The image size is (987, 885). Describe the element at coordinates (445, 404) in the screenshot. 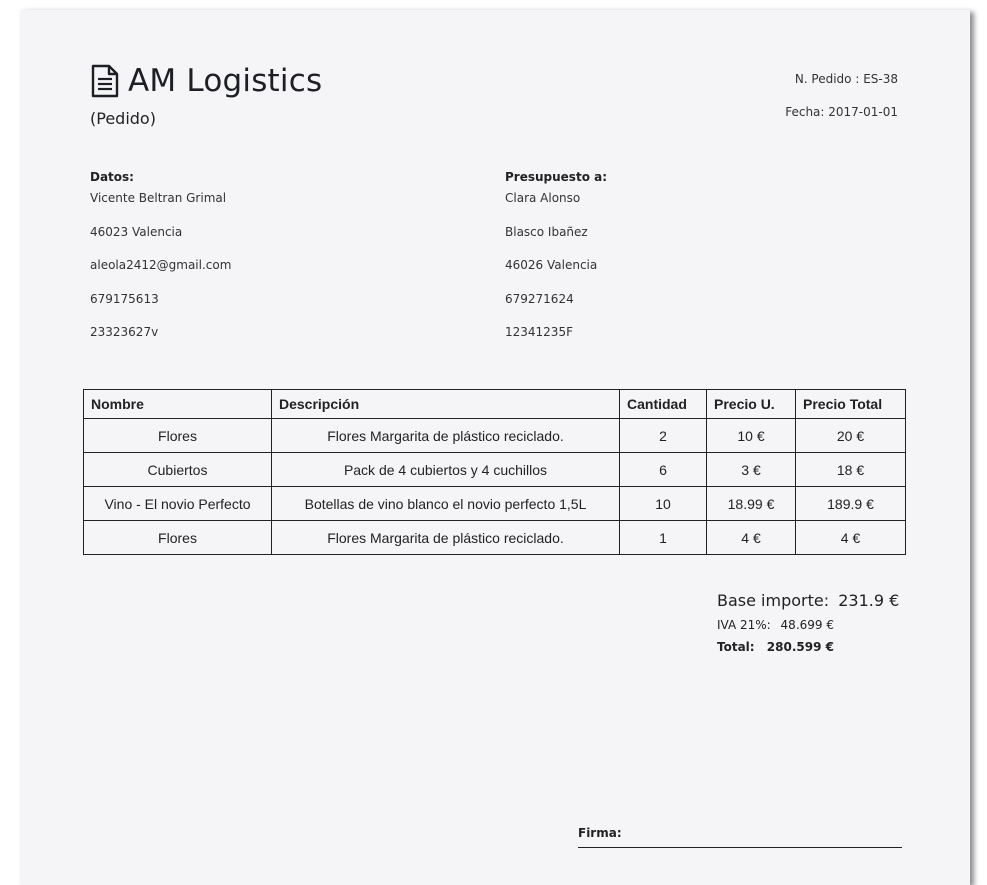

I see `column-header-descripcion: Descripción` at that location.